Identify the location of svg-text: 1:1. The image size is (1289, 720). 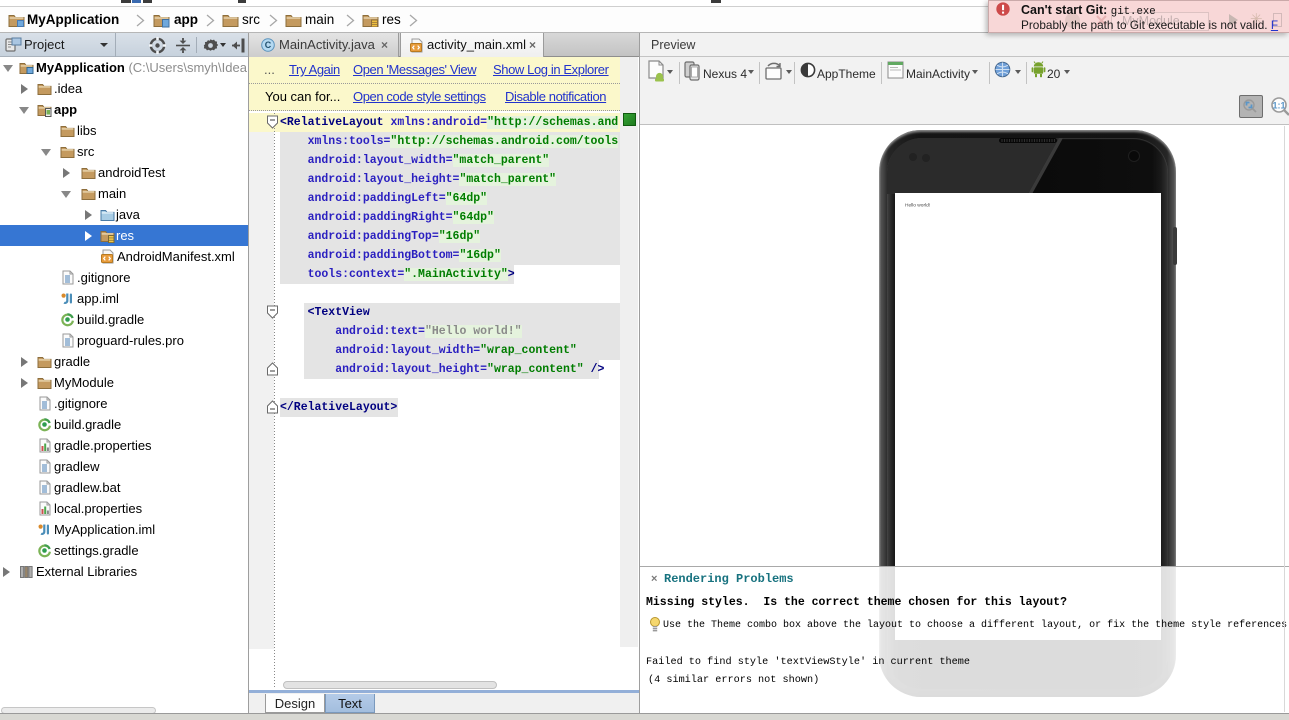
(1278, 106).